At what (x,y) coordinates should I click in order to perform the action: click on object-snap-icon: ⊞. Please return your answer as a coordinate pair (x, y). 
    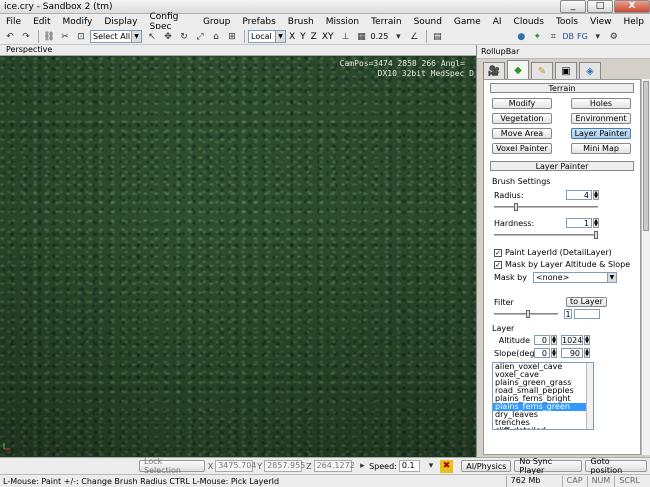
    Looking at the image, I should click on (232, 36).